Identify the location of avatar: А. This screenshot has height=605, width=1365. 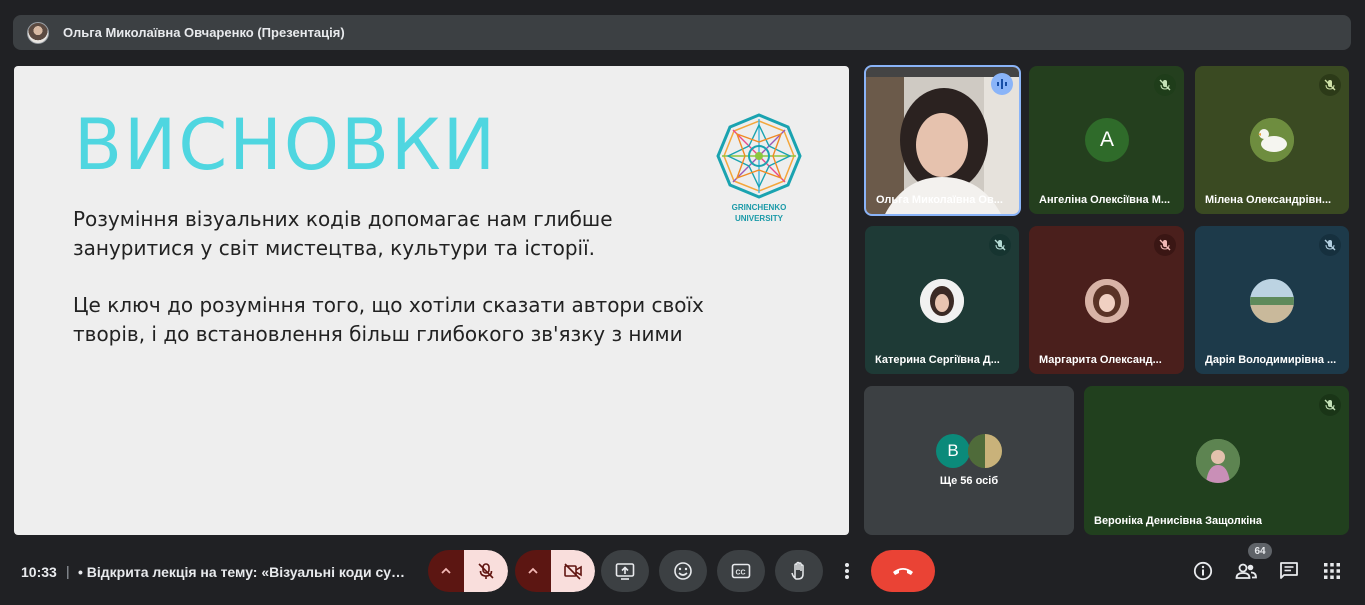
(1107, 140).